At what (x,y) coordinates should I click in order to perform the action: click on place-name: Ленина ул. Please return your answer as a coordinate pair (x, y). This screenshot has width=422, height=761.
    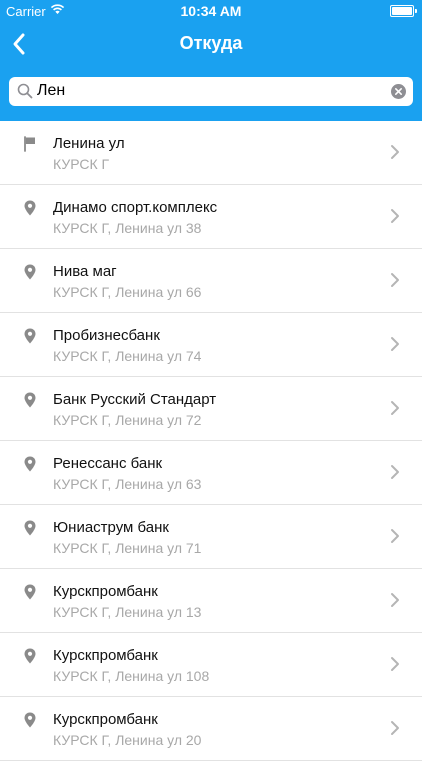
    Looking at the image, I should click on (89, 143).